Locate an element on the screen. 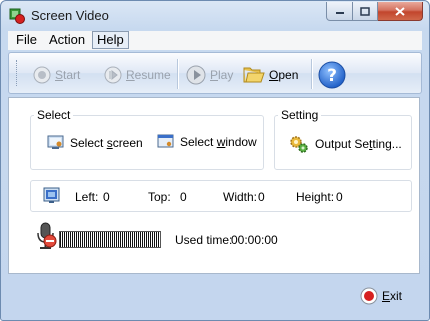 The height and width of the screenshot is (321, 430). width-value: 0 is located at coordinates (261, 197).